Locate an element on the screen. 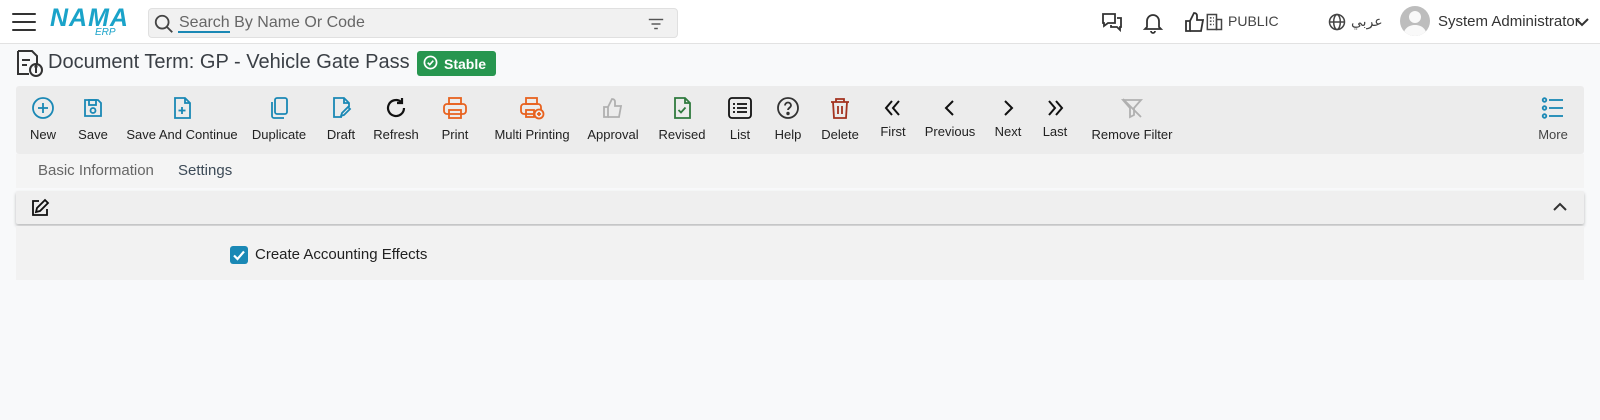 The width and height of the screenshot is (1600, 420). approval-button: Approval is located at coordinates (613, 120).